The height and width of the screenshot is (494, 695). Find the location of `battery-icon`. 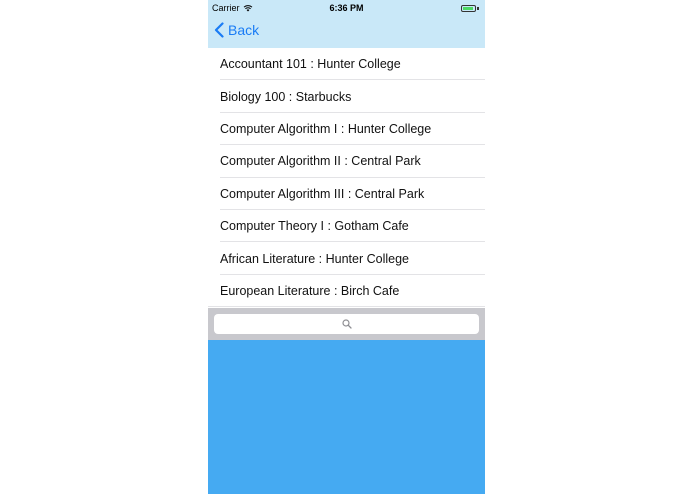

battery-icon is located at coordinates (470, 8).